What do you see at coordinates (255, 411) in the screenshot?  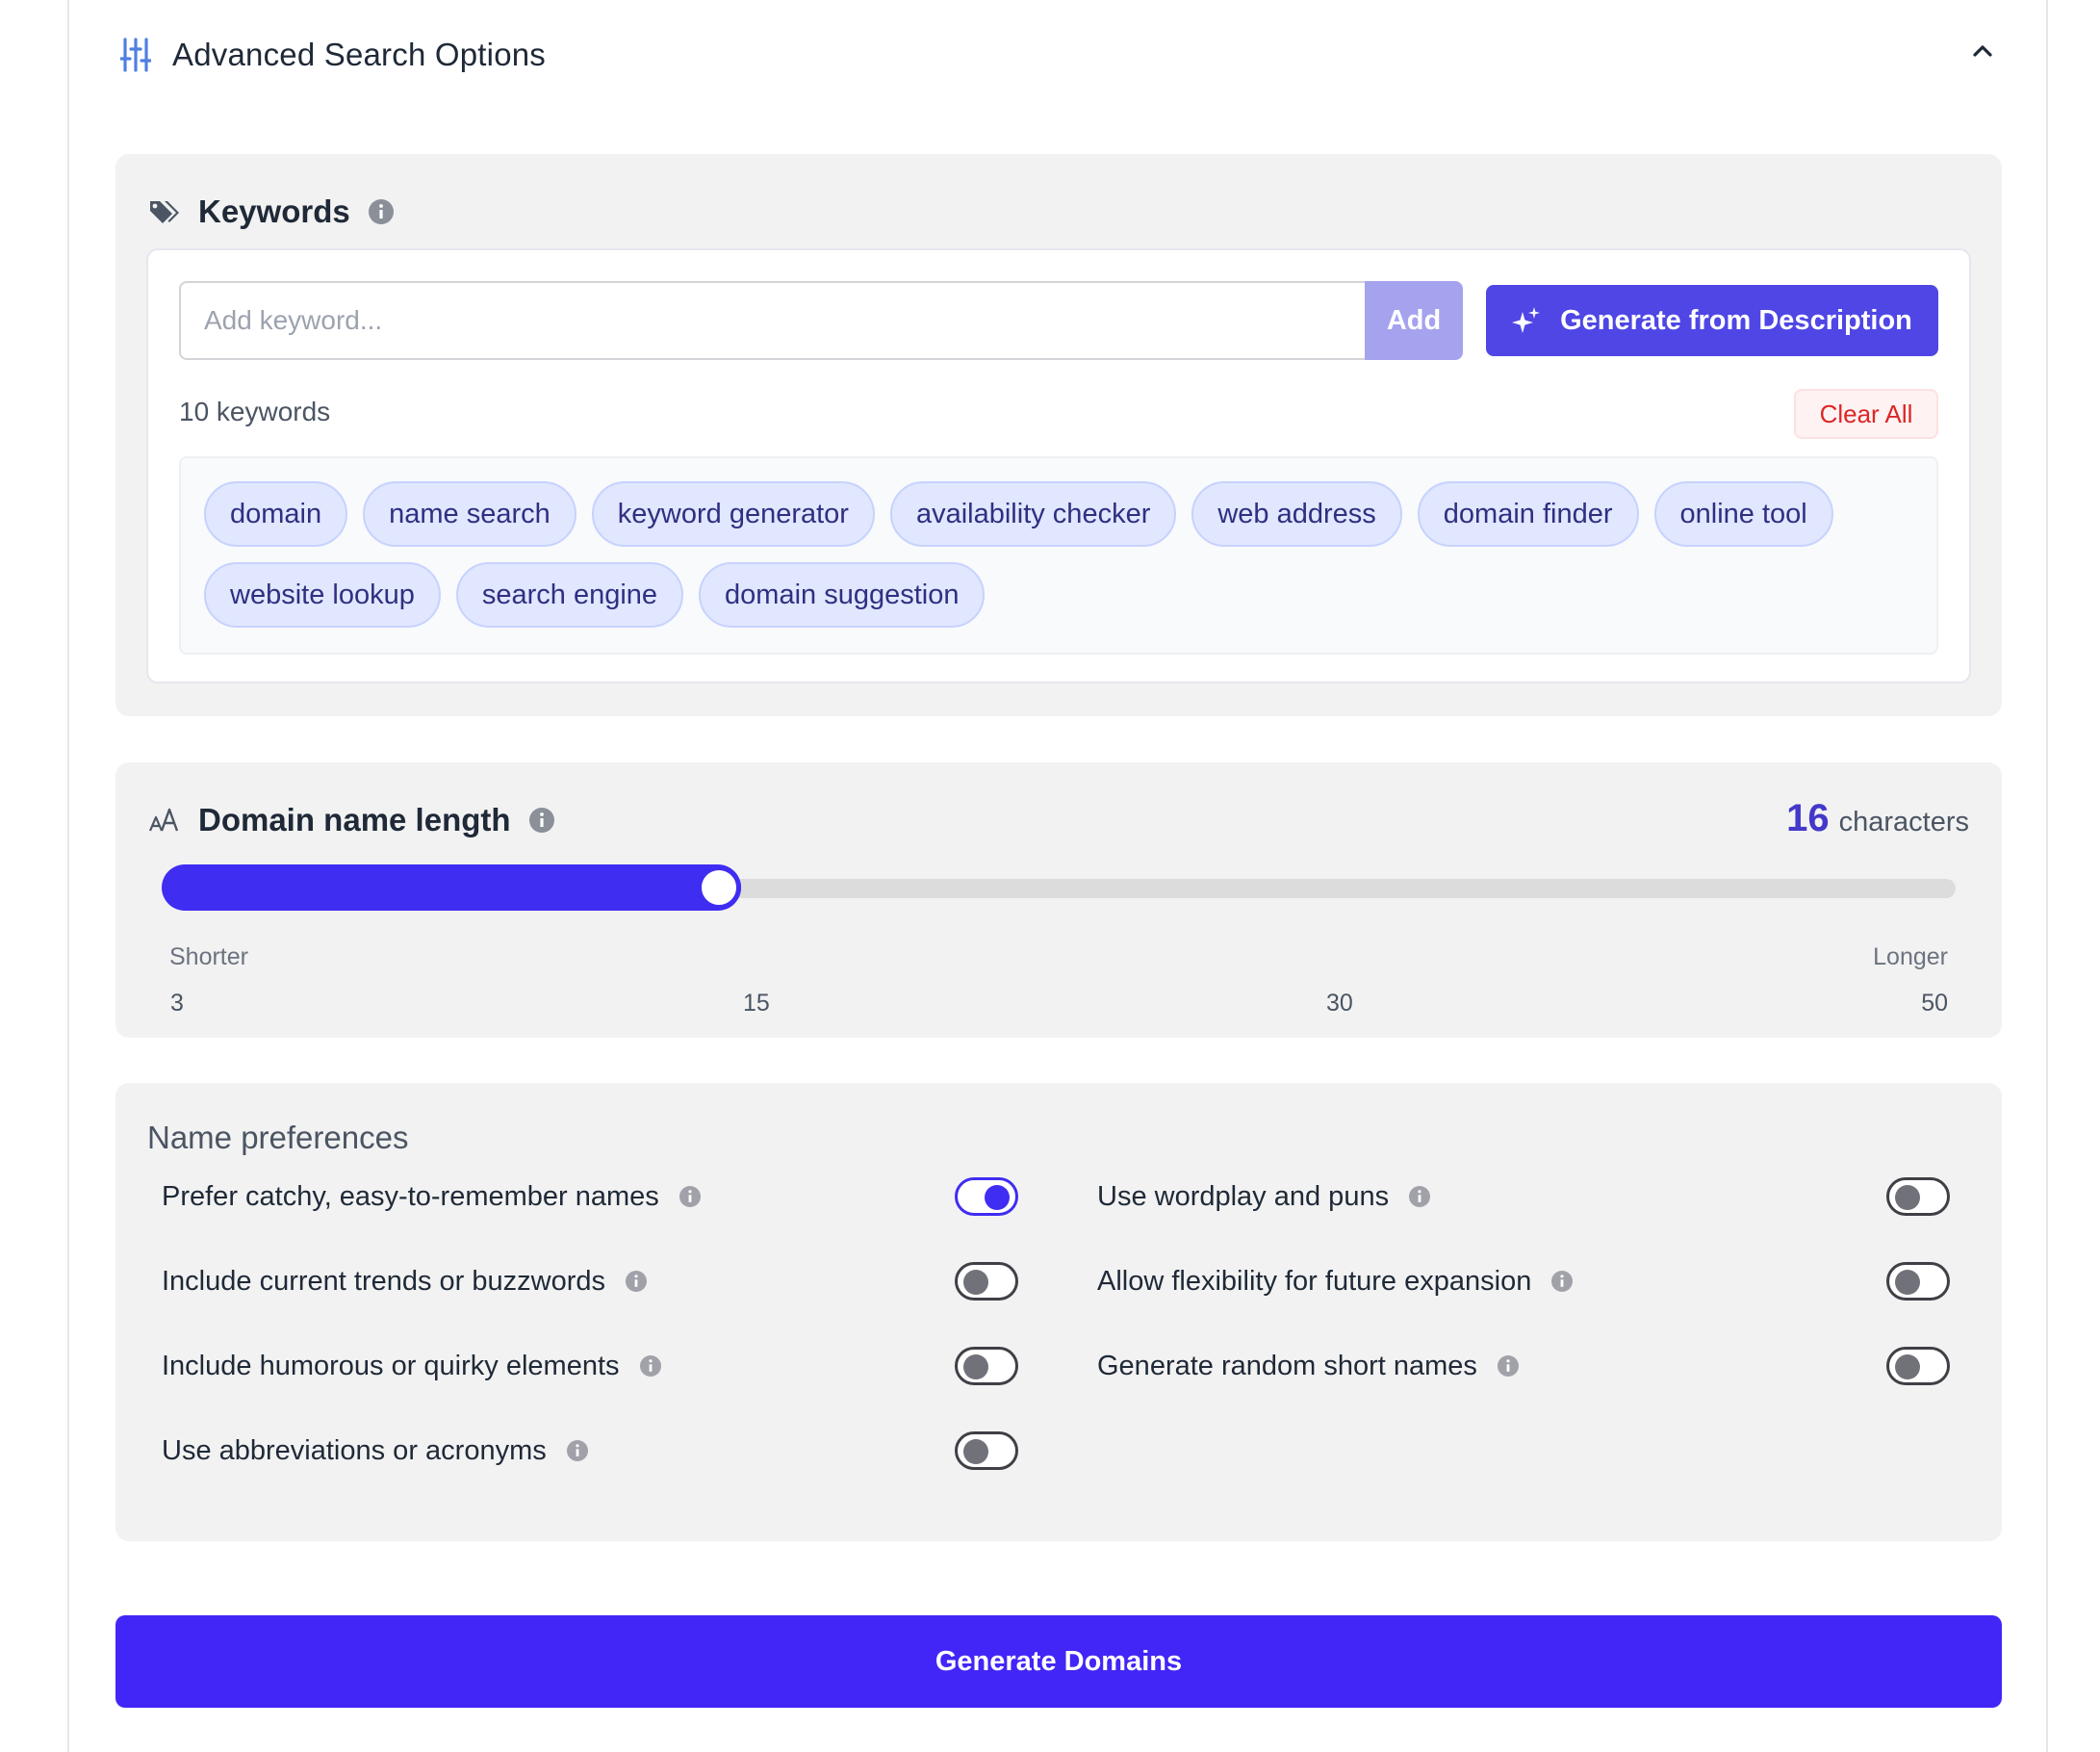 I see `keyword-count: 10 keywords` at bounding box center [255, 411].